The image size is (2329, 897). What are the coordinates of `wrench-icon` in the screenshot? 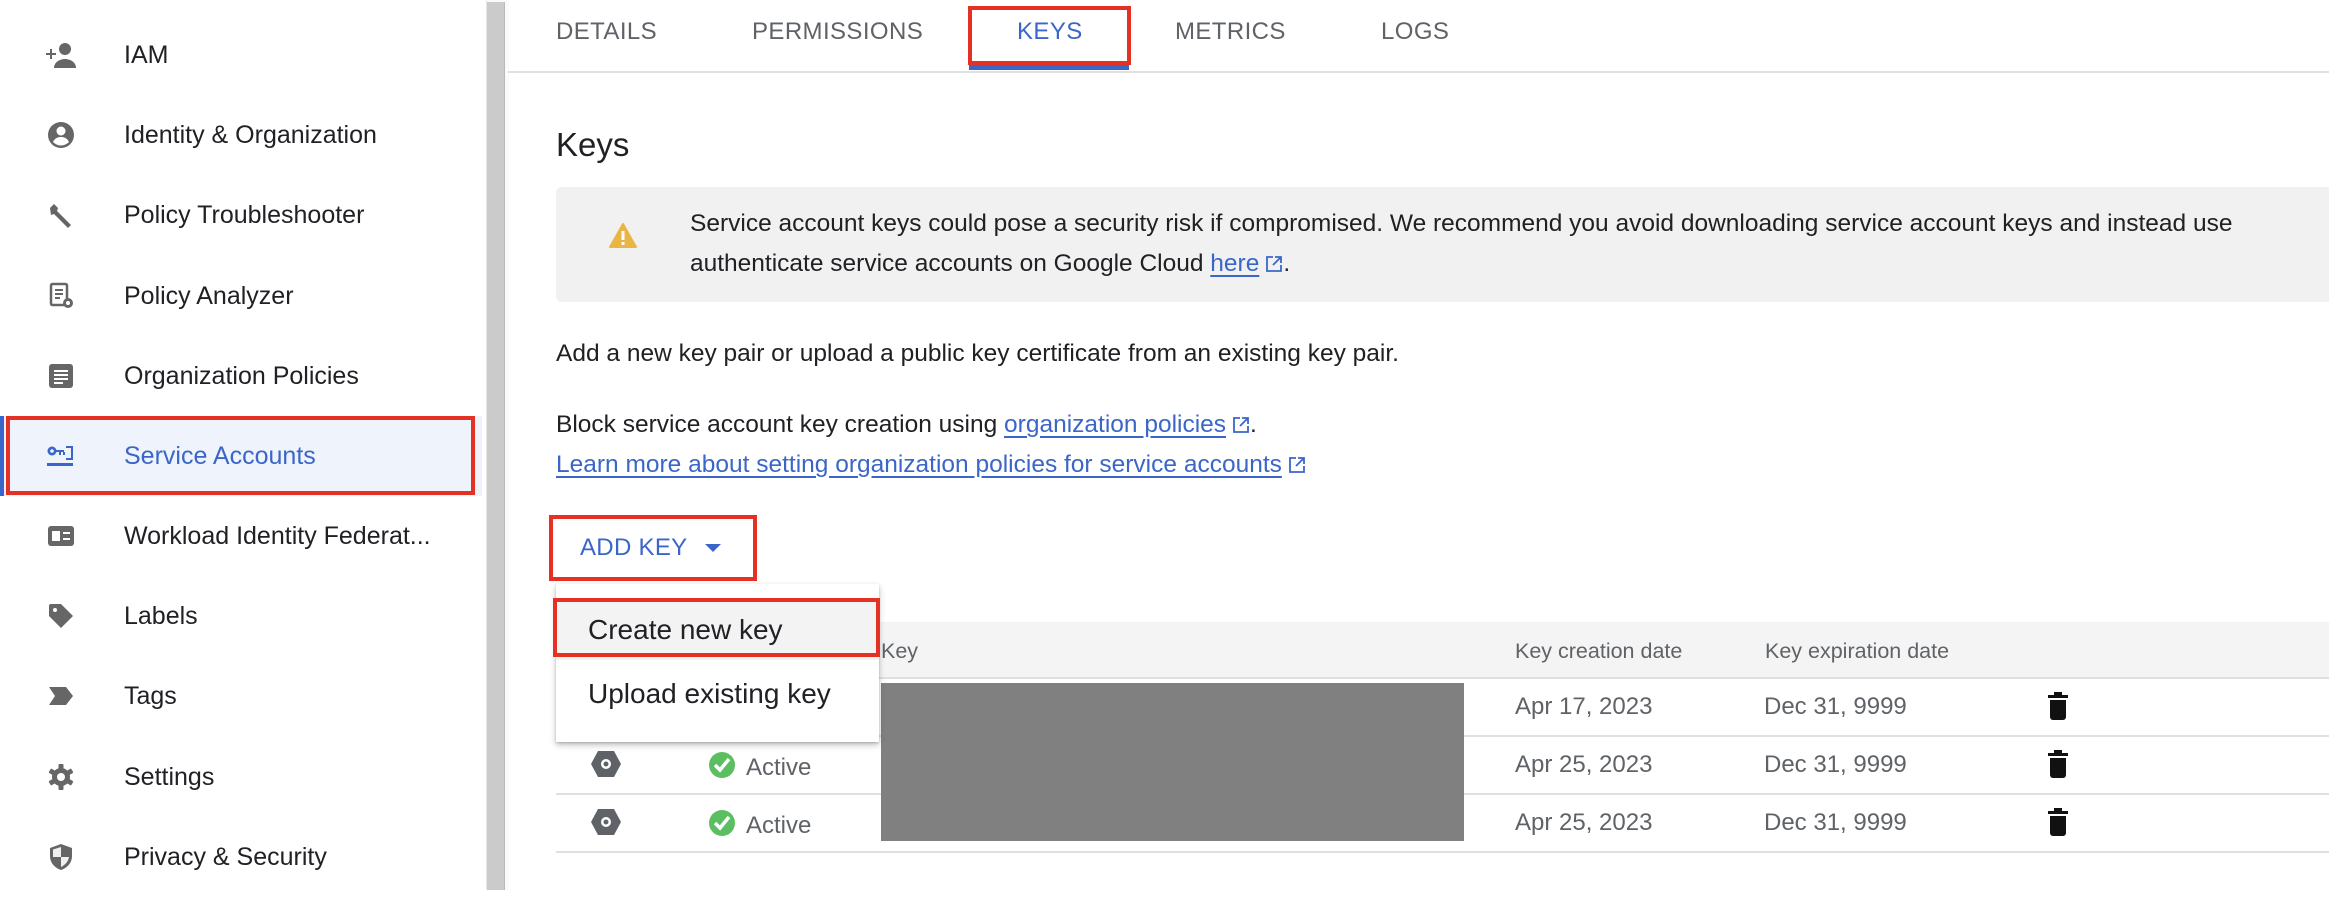 It's located at (61, 215).